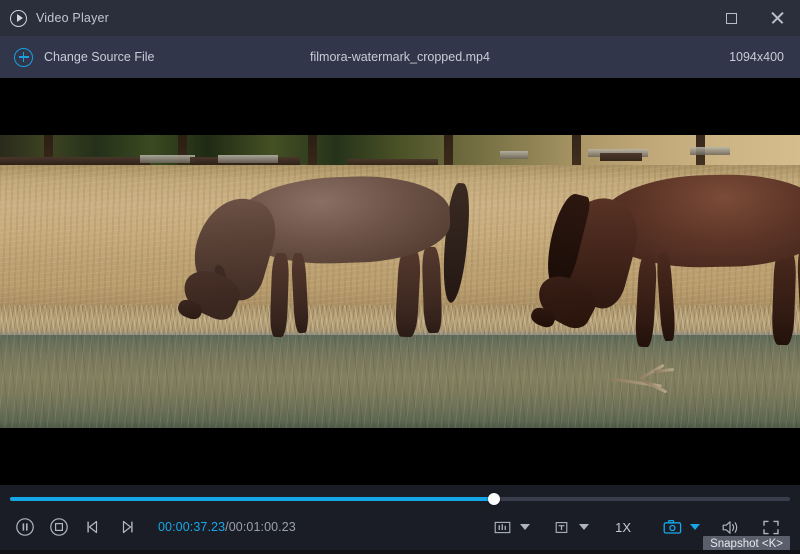 The height and width of the screenshot is (554, 800). I want to click on seek-handle, so click(493, 499).